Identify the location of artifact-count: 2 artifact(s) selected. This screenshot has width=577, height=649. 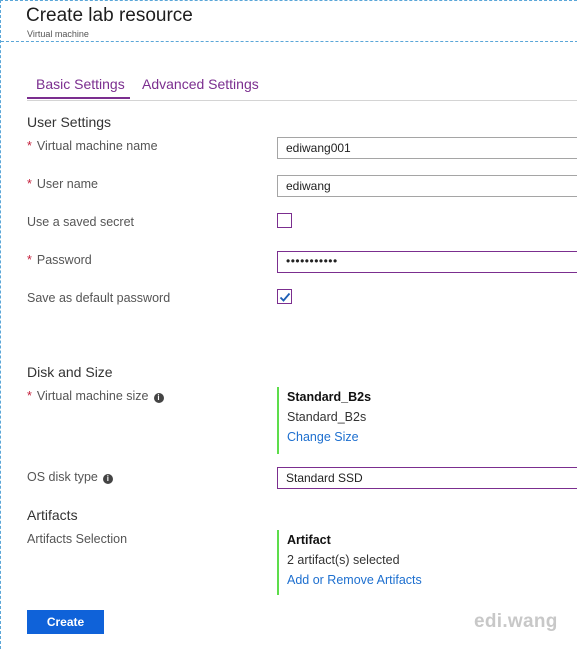
(343, 560).